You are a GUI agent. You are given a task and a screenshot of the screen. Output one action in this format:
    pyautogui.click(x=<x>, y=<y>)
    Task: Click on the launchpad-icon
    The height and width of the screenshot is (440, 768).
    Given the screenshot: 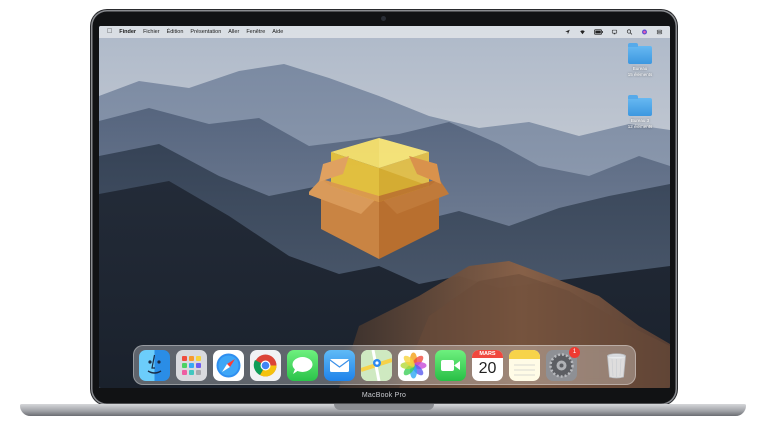 What is the action you would take?
    pyautogui.click(x=191, y=365)
    